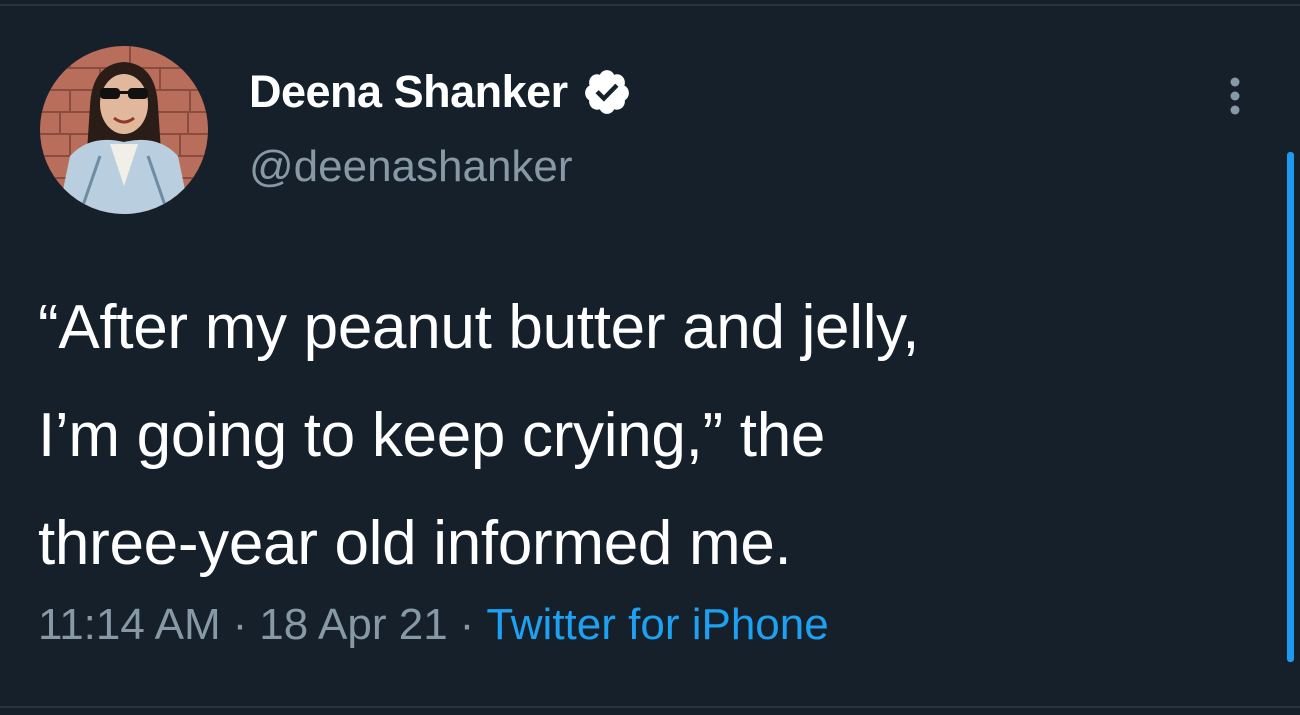 The image size is (1300, 715). Describe the element at coordinates (479, 327) in the screenshot. I see `tweet-text-line: “After my peanut butter and jelly,` at that location.